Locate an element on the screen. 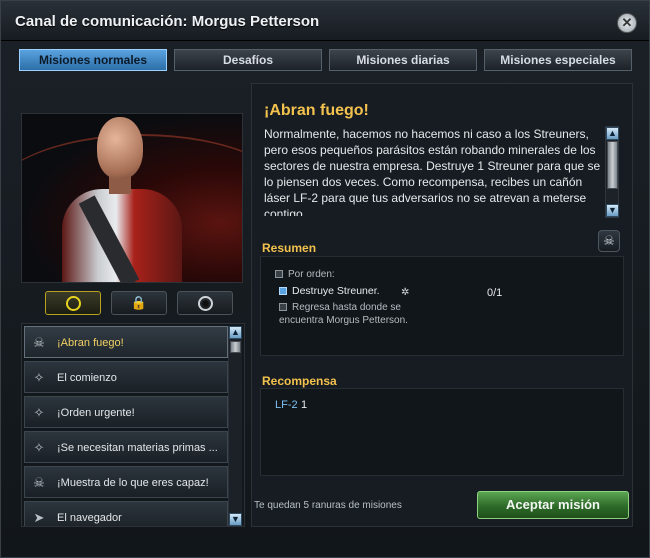 Image resolution: width=650 pixels, height=558 pixels. reward-quantity: 1 is located at coordinates (304, 405).